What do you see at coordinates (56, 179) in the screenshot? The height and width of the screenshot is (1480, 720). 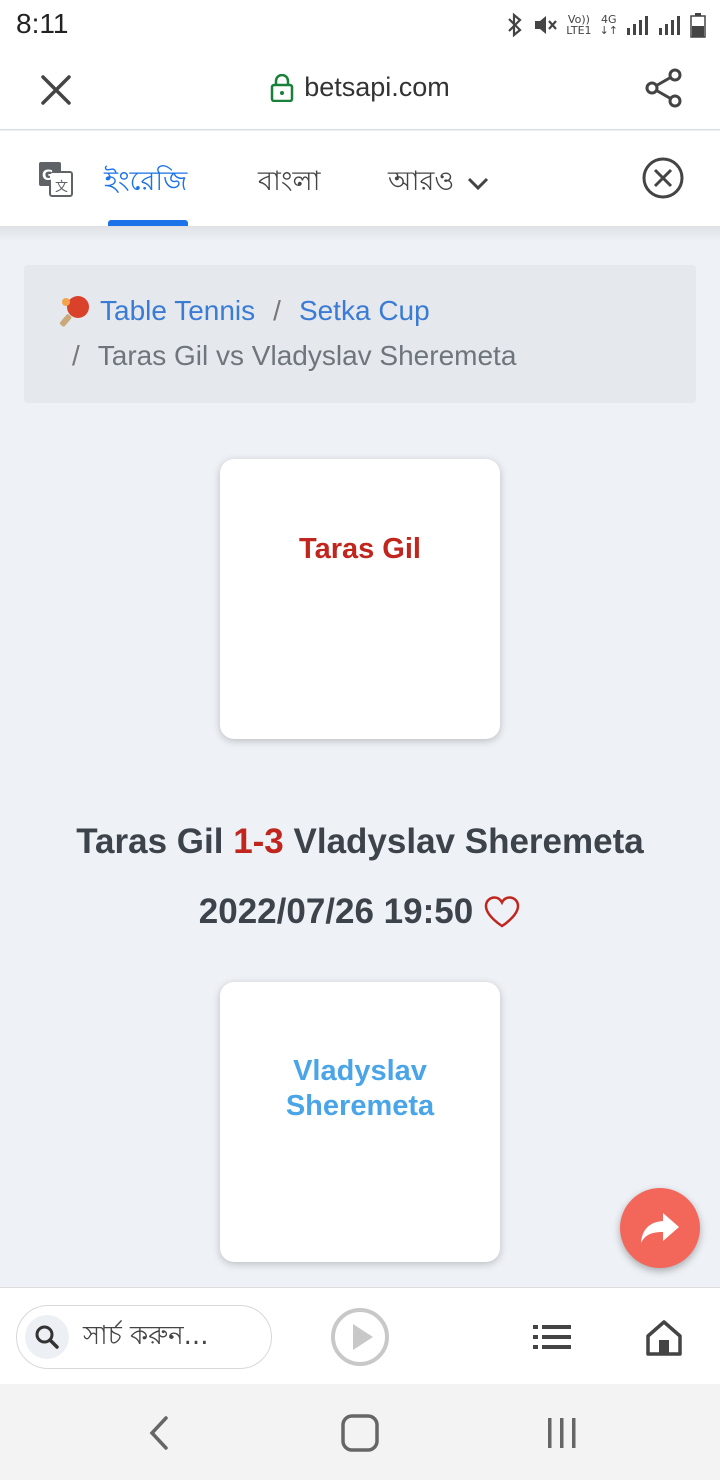 I see `google-translate-icon: G文` at bounding box center [56, 179].